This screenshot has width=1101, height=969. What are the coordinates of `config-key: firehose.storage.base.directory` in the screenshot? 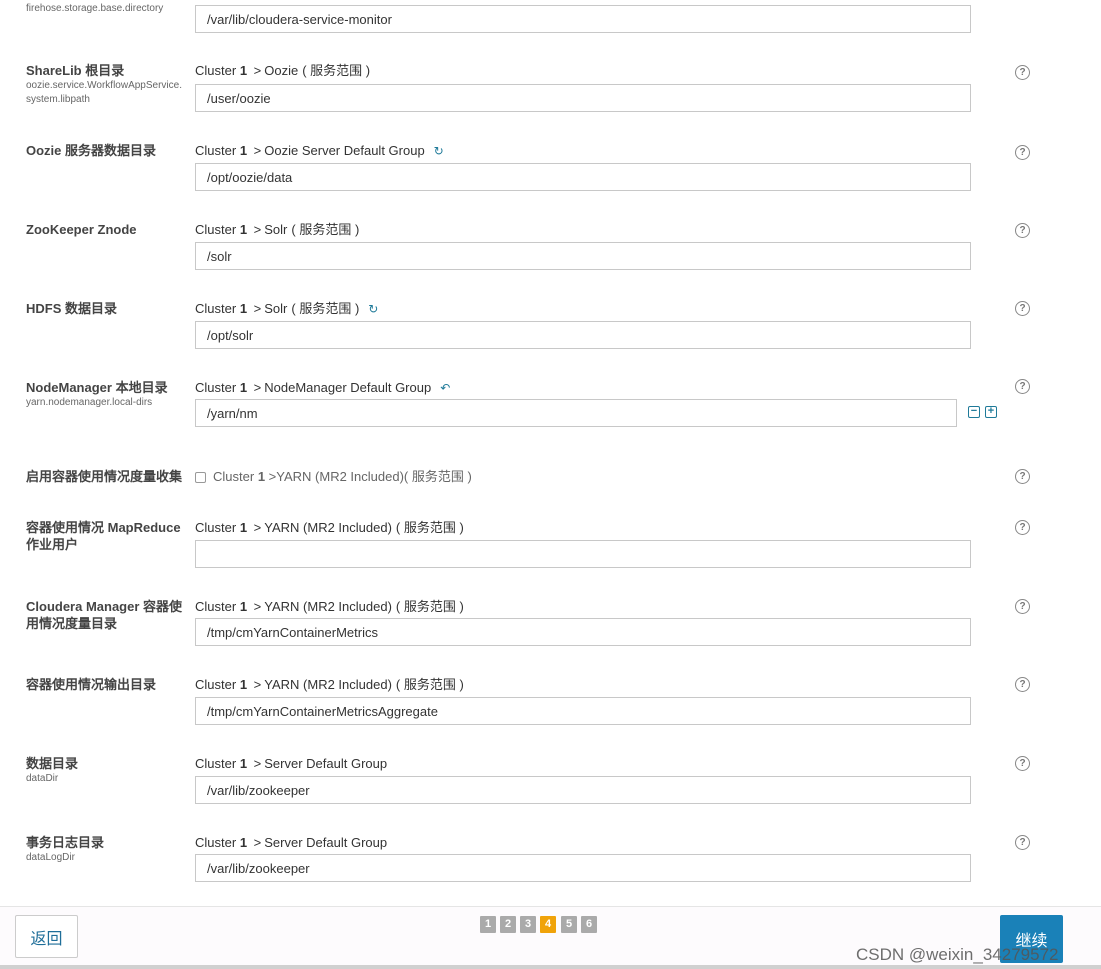 It's located at (95, 8).